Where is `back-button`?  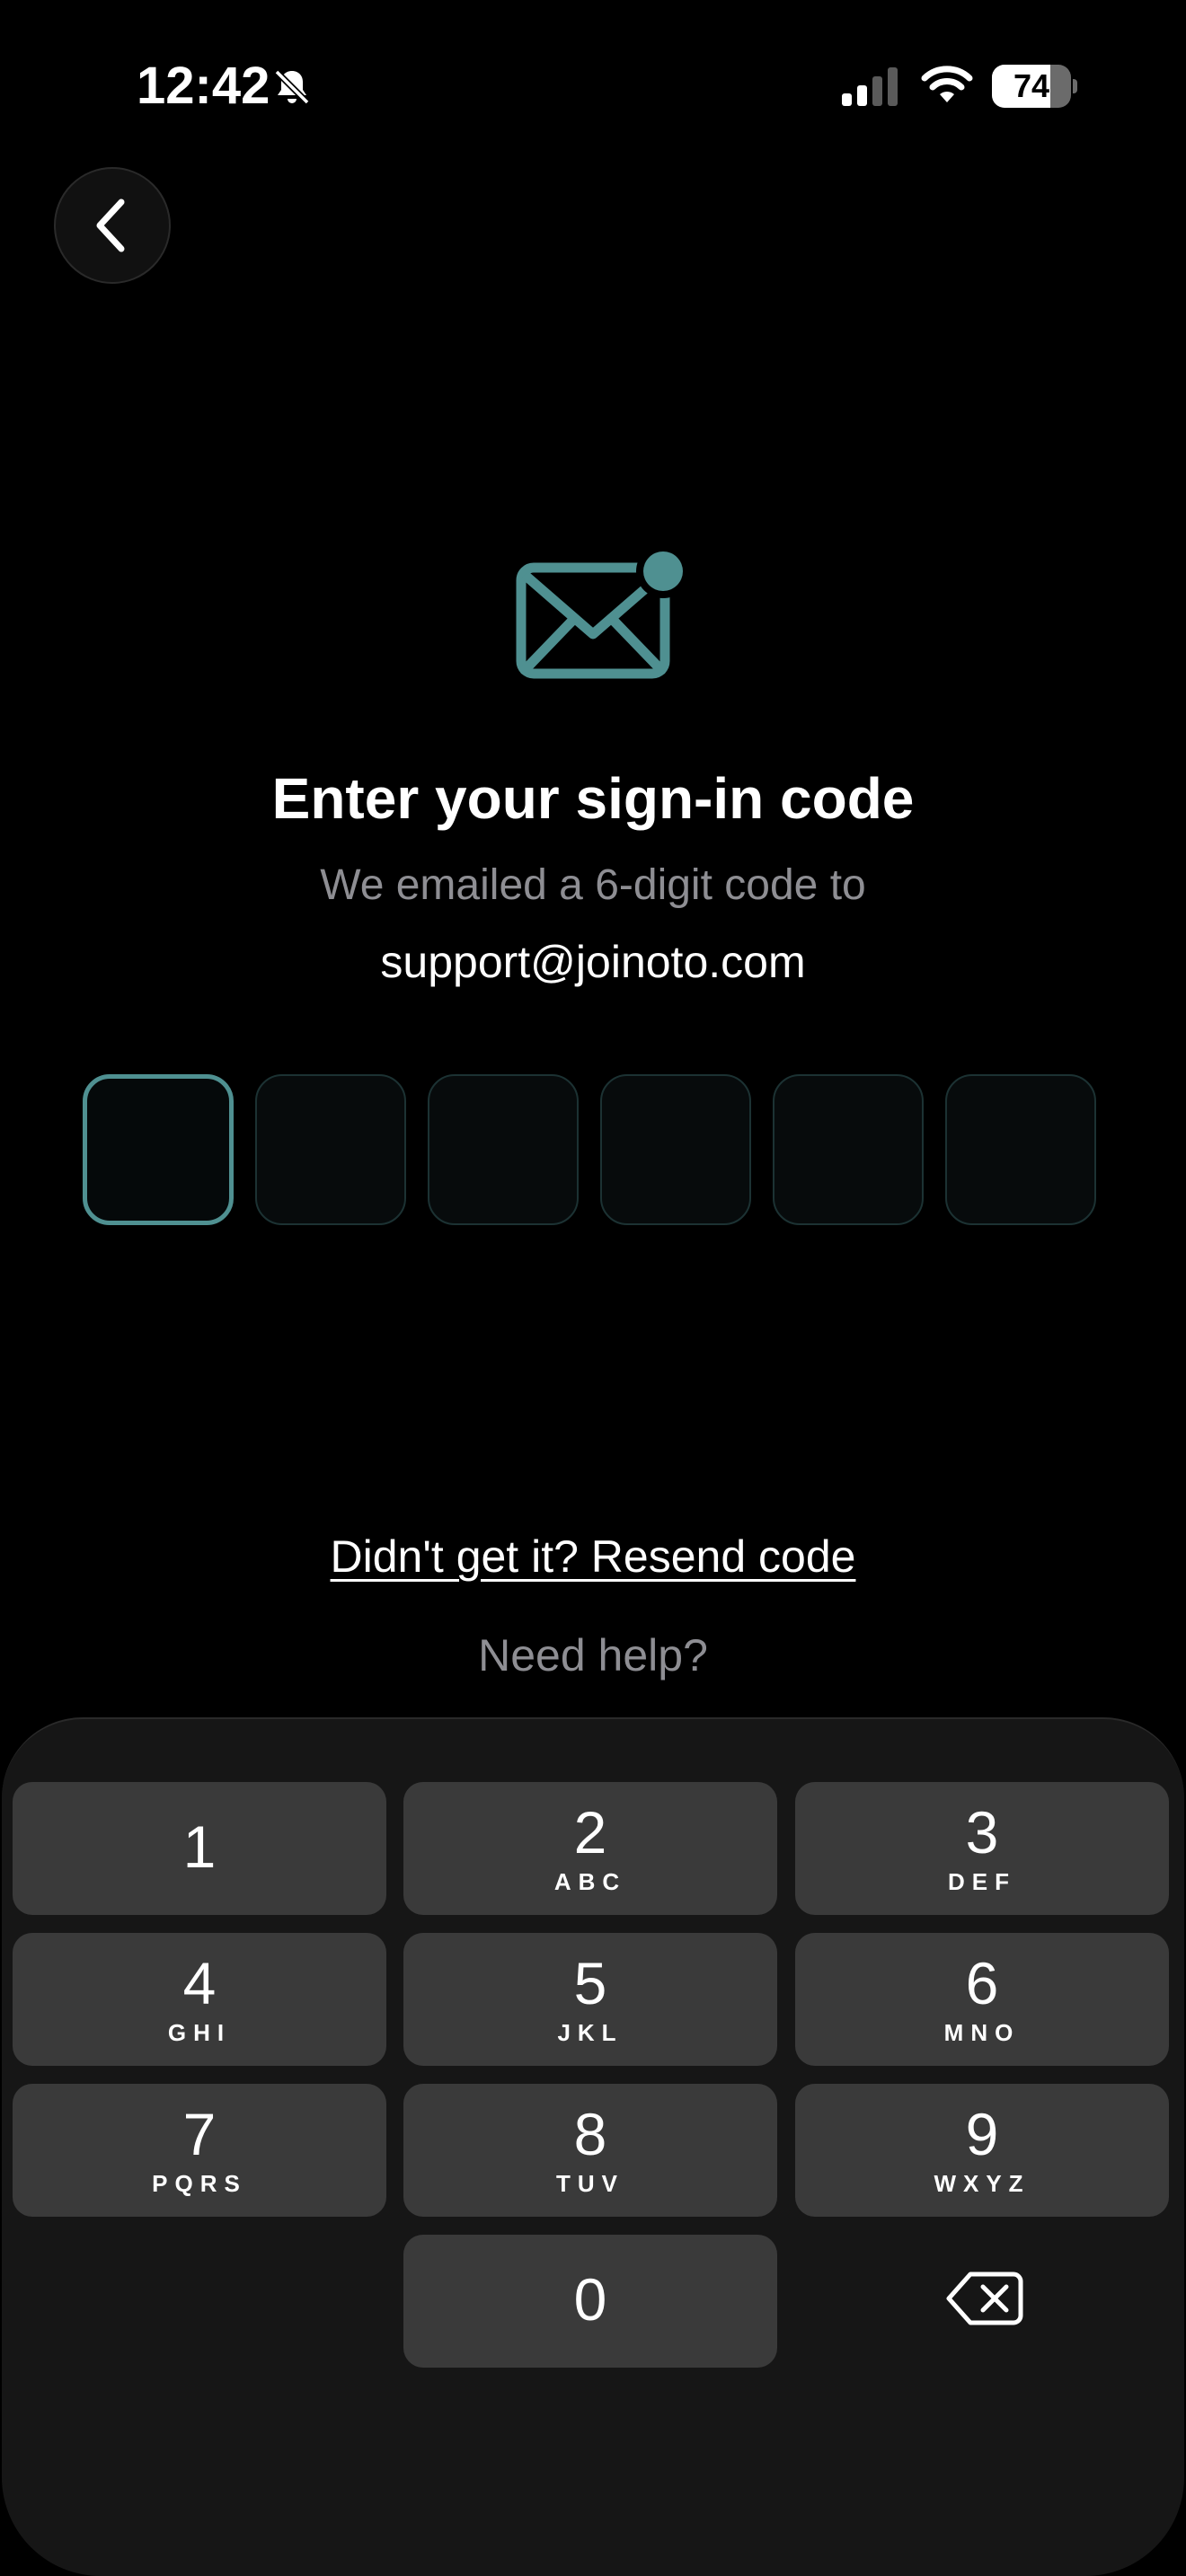
back-button is located at coordinates (112, 225).